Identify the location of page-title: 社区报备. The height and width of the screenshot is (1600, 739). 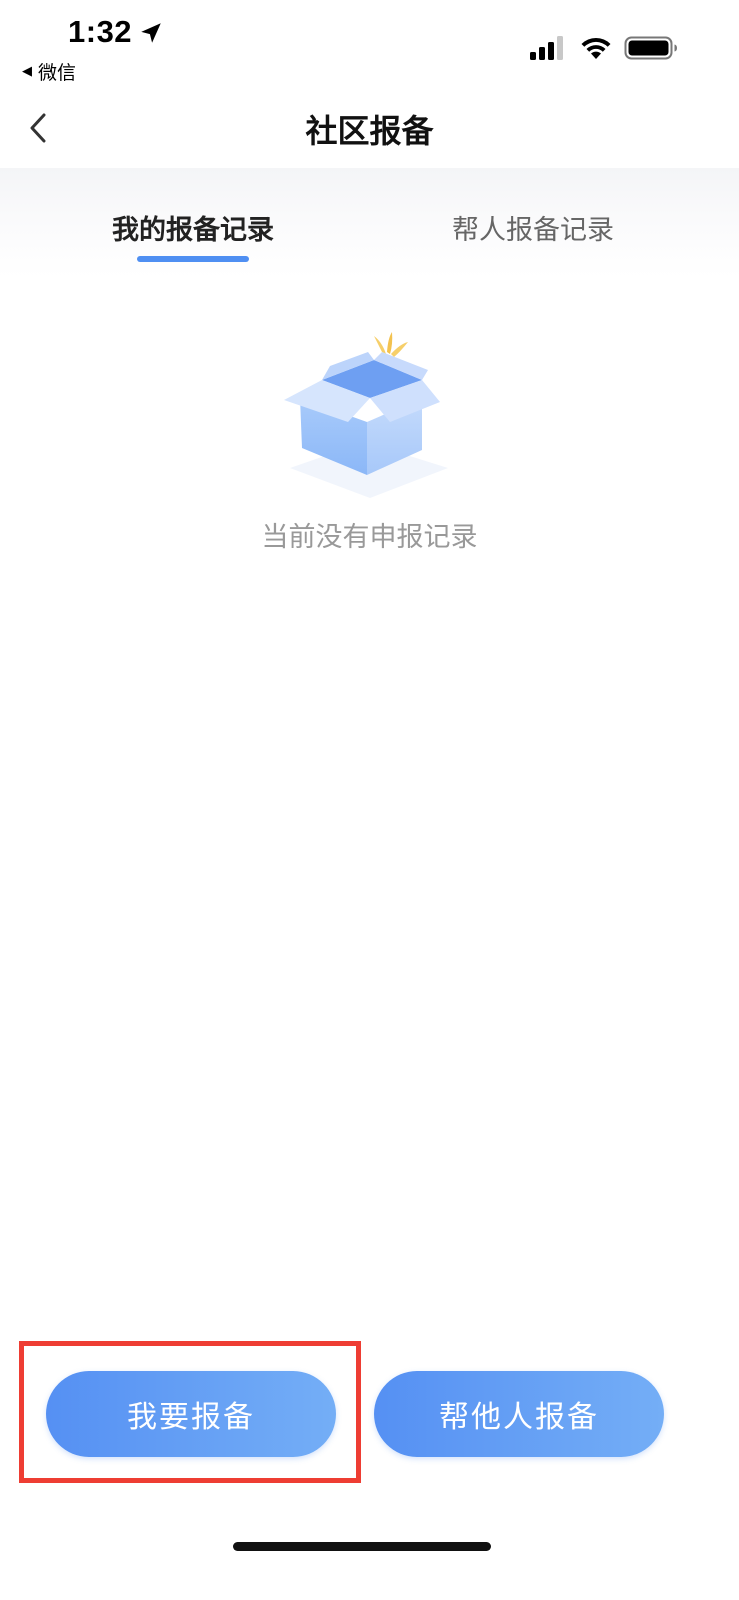
(369, 131).